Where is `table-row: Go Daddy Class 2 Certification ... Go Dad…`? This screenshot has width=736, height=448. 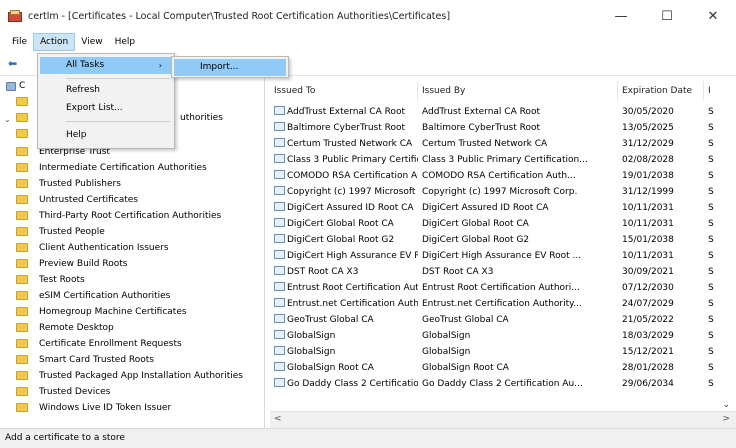
table-row: Go Daddy Class 2 Certification ... Go Dad… is located at coordinates (503, 384).